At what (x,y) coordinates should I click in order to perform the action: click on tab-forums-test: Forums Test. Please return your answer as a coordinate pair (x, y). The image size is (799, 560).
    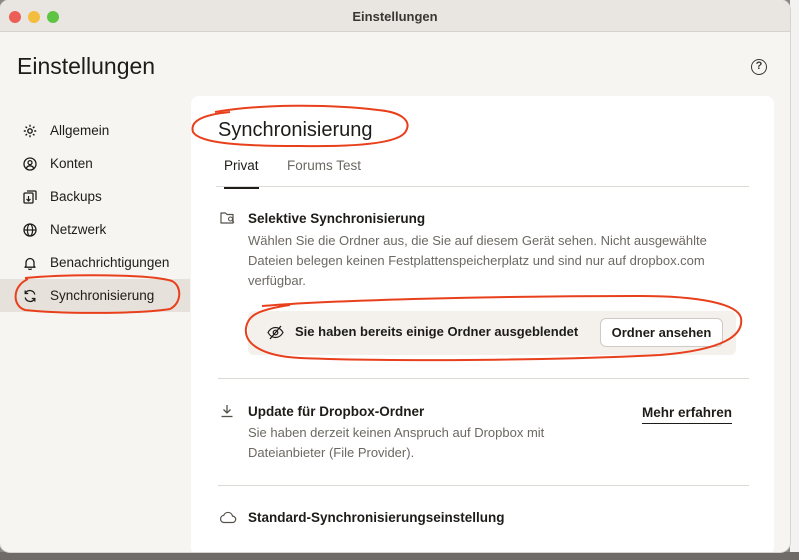
    Looking at the image, I should click on (324, 172).